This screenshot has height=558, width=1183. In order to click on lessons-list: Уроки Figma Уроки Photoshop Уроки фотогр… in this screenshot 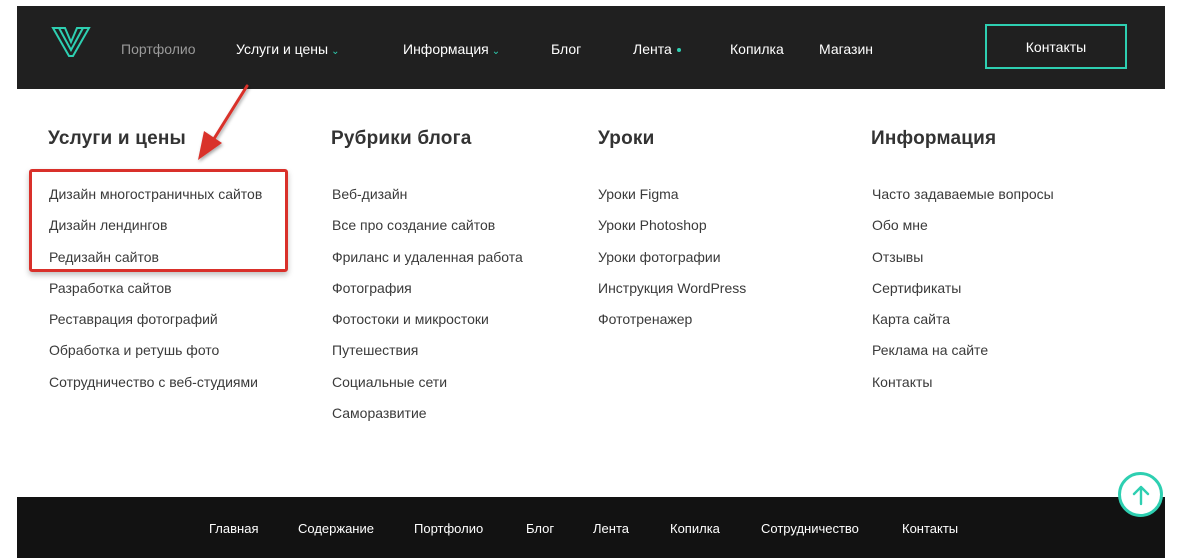, I will do `click(672, 263)`.